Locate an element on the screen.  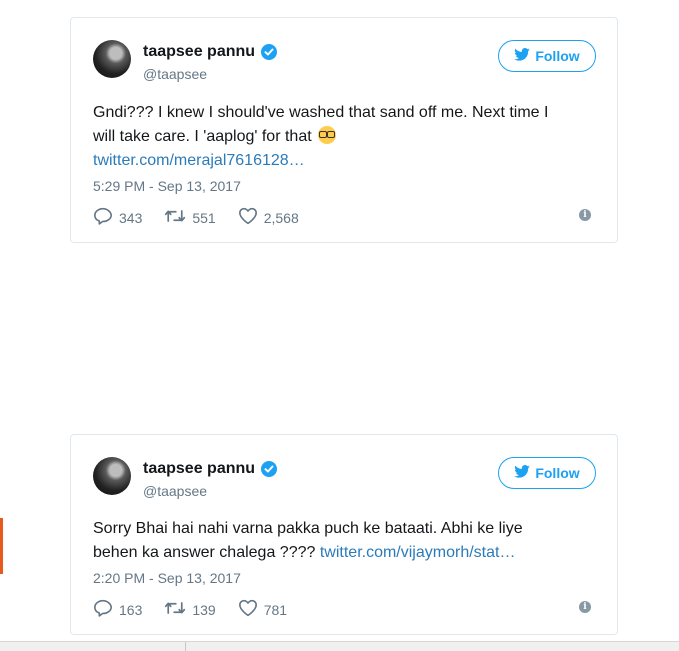
side-panel-edge is located at coordinates (1, 546).